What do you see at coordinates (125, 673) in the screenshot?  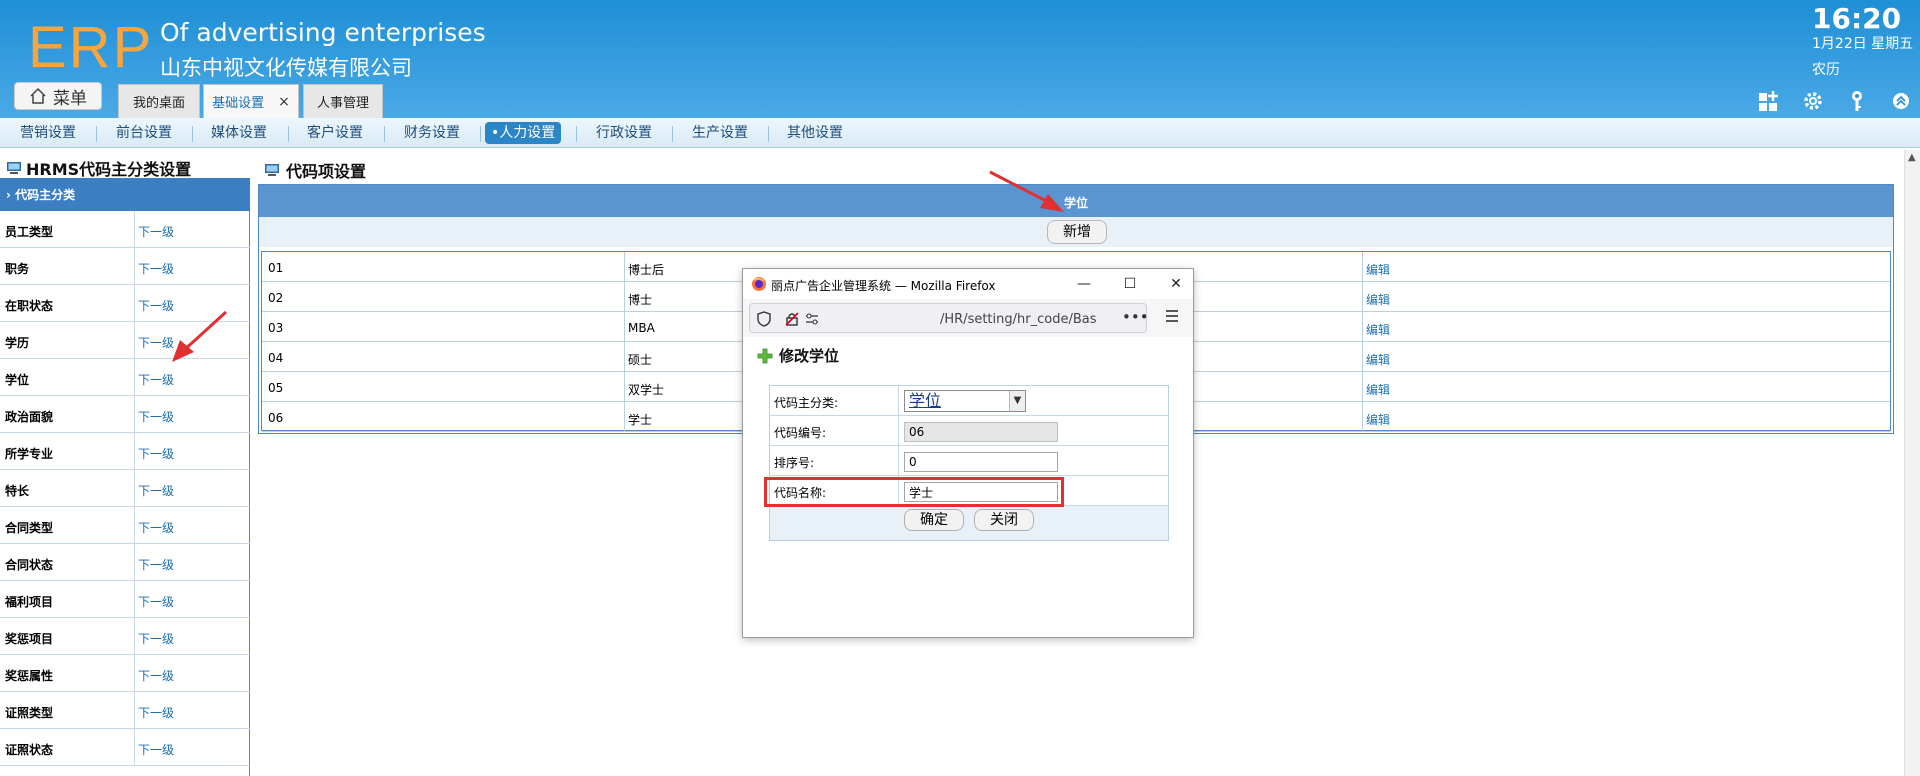 I see `list-item: 奖惩属性 下一级` at bounding box center [125, 673].